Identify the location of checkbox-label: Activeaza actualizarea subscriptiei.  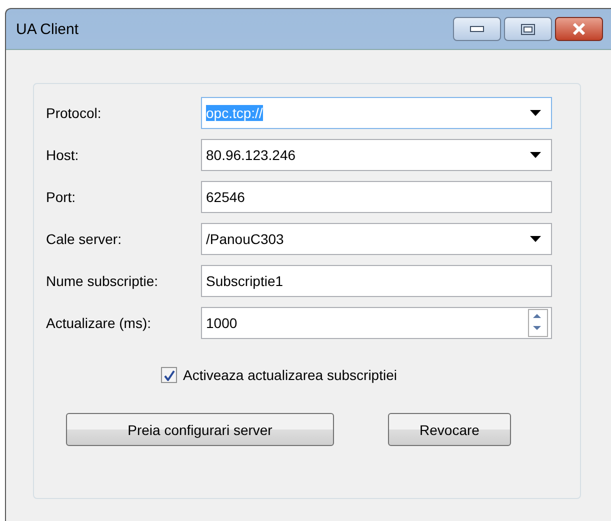
(290, 375).